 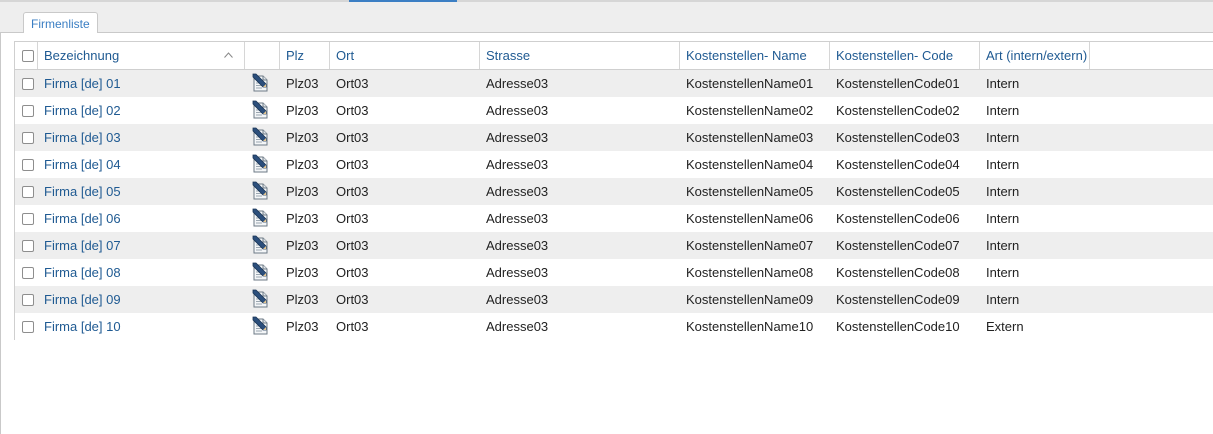 What do you see at coordinates (580, 55) in the screenshot?
I see `column-header-strasse: Strasse` at bounding box center [580, 55].